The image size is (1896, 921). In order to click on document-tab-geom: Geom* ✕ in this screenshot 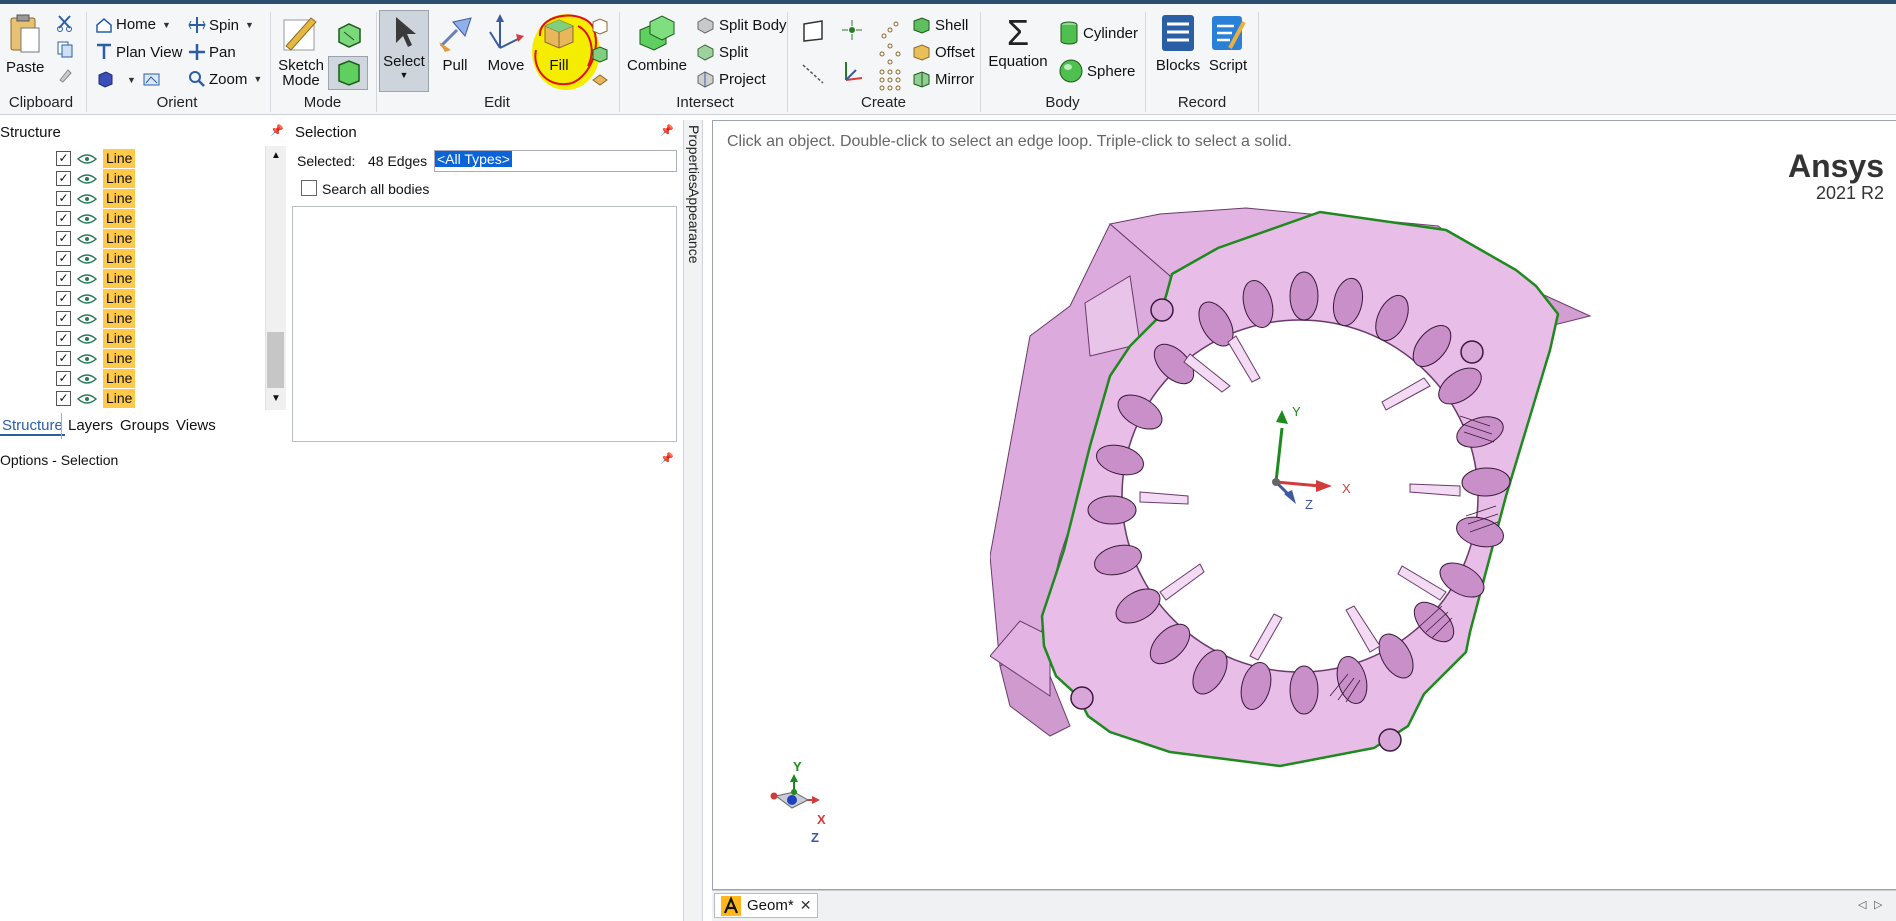, I will do `click(766, 905)`.